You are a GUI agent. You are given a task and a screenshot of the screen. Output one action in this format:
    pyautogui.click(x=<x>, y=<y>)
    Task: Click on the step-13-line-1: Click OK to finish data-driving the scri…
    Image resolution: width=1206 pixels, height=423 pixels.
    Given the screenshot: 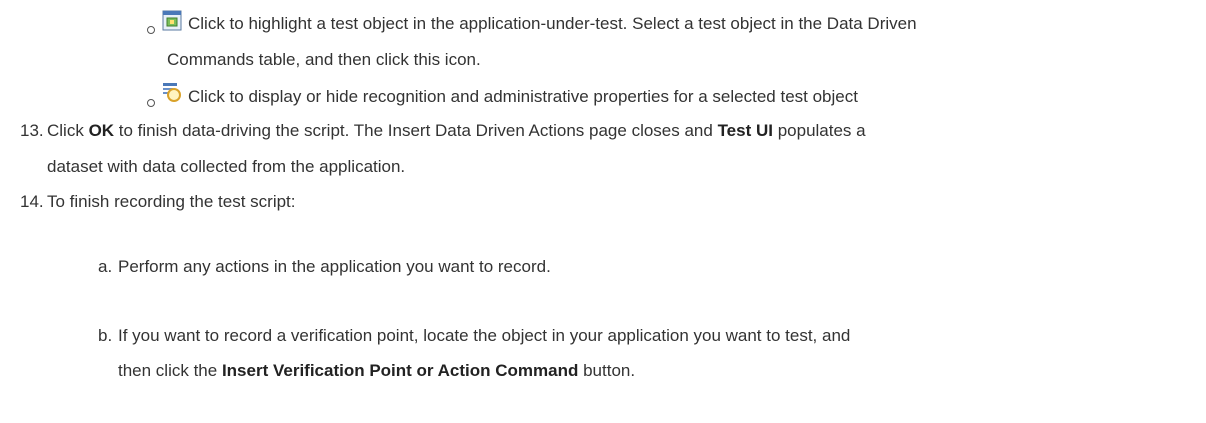 What is the action you would take?
    pyautogui.click(x=456, y=131)
    